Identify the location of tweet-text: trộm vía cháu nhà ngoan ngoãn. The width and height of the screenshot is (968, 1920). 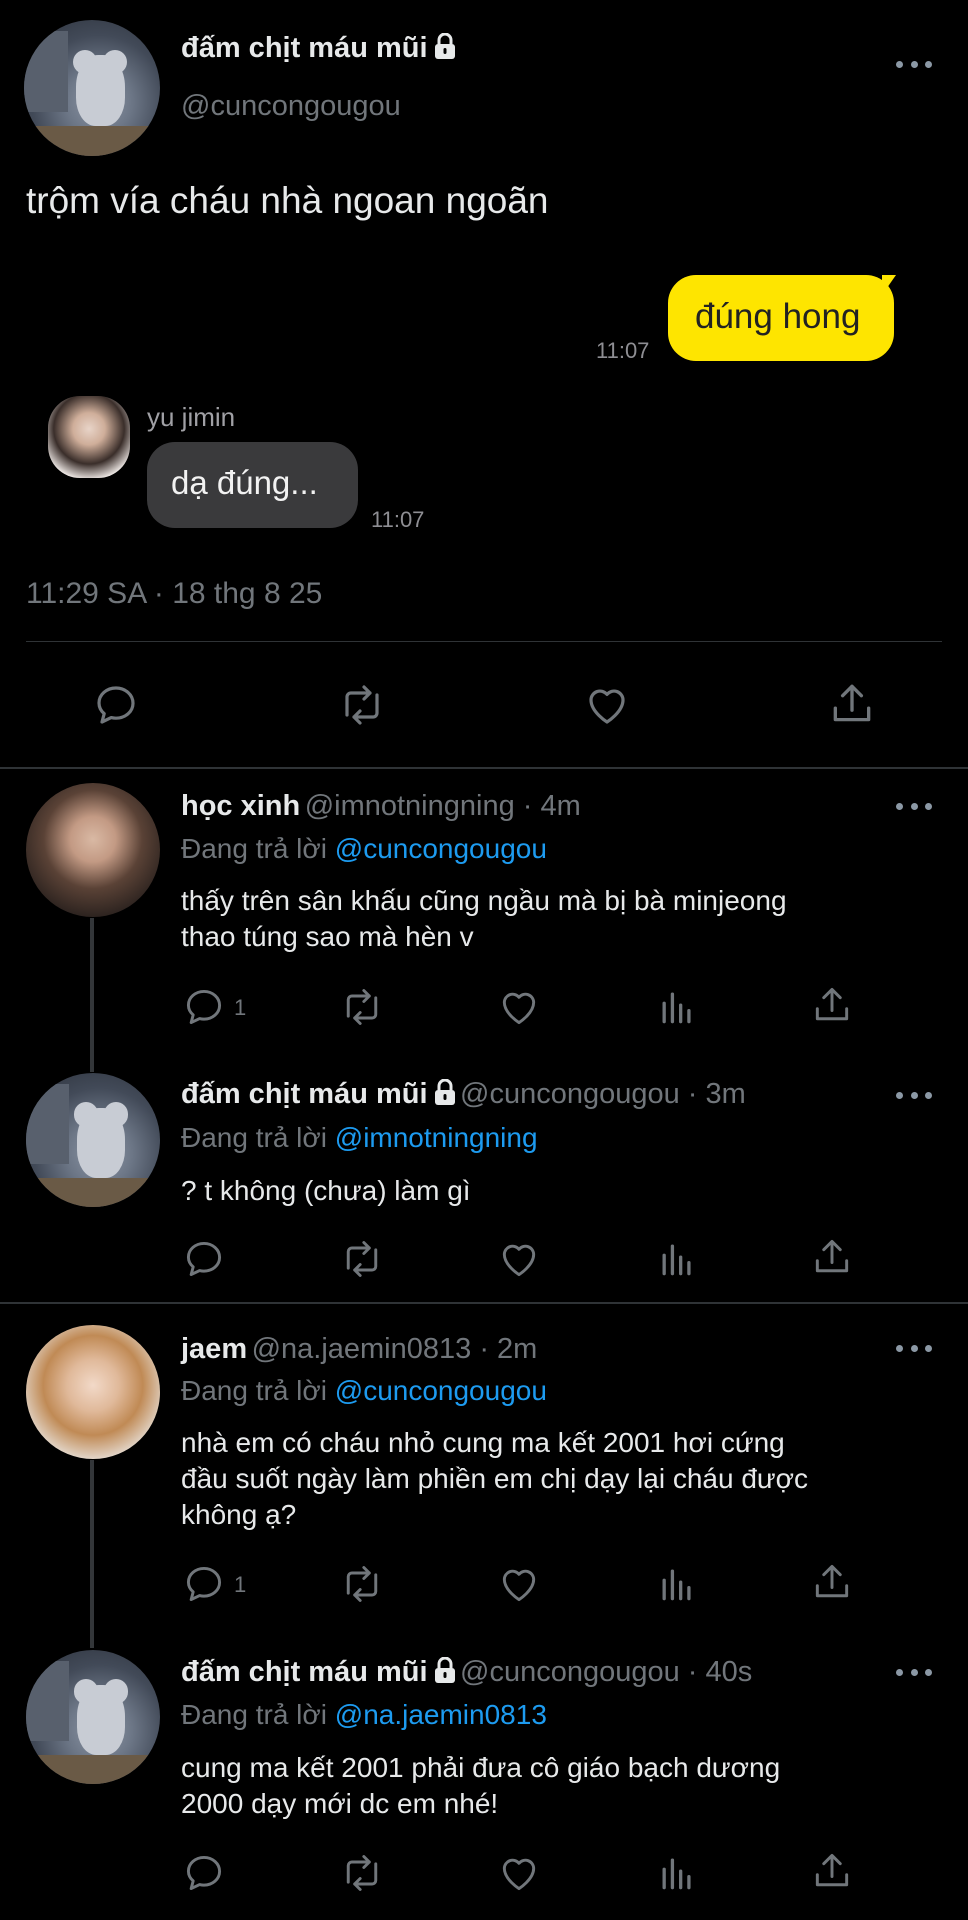
(287, 200).